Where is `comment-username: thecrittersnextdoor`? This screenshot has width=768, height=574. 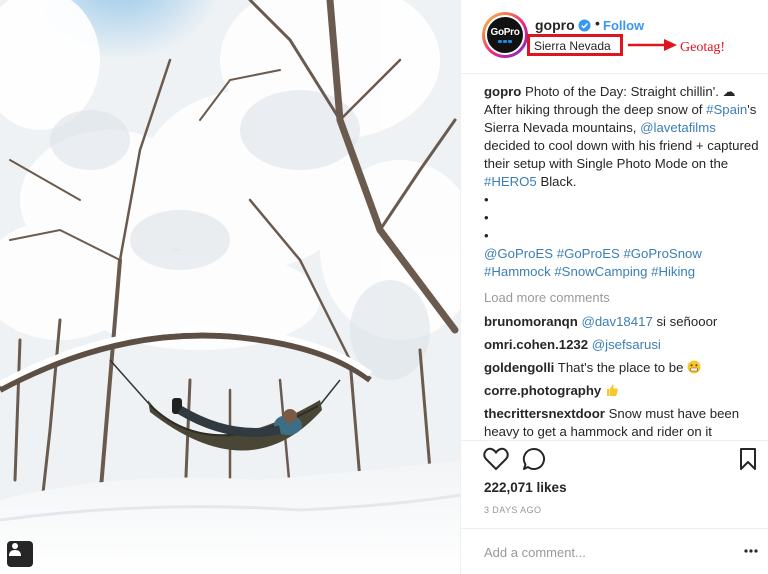 comment-username: thecrittersnextdoor is located at coordinates (544, 413).